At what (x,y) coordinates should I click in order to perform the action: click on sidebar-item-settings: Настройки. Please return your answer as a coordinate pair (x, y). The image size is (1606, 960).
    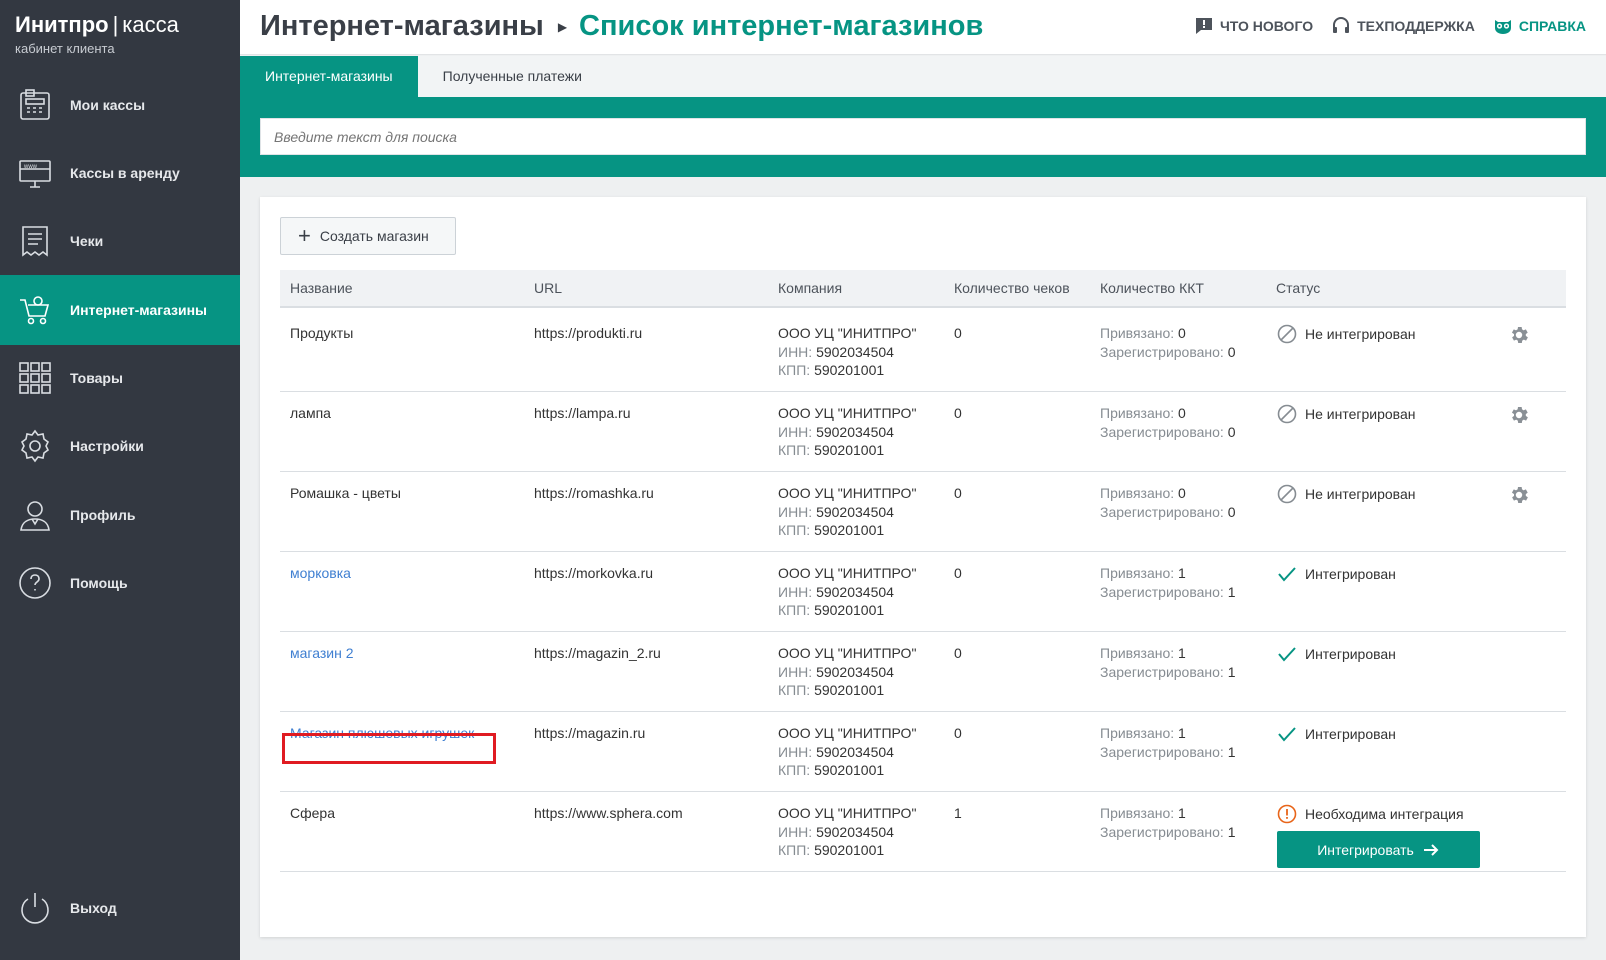
    Looking at the image, I should click on (120, 446).